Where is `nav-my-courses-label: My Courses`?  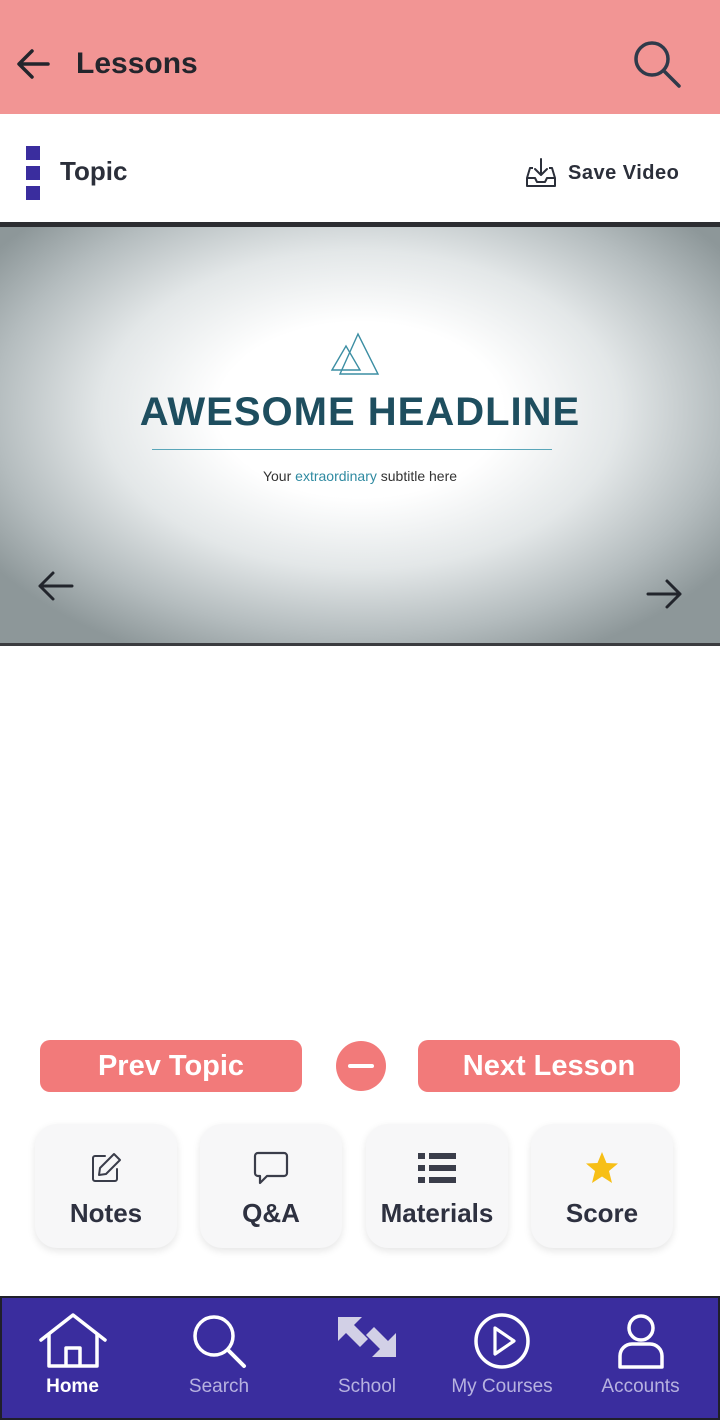 nav-my-courses-label: My Courses is located at coordinates (502, 1386).